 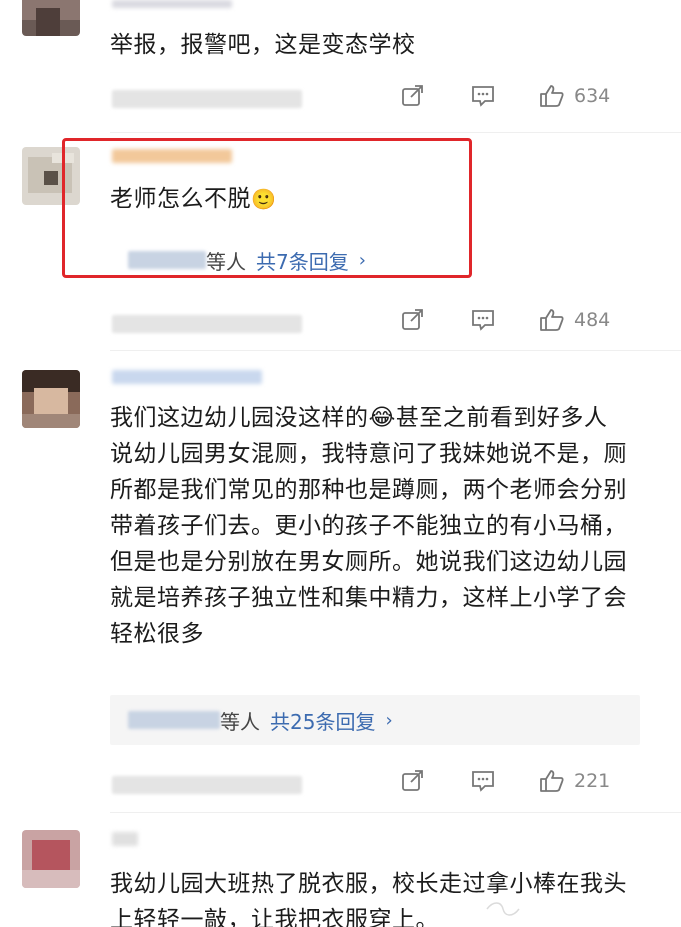 I want to click on comment-text: 举报，报警吧，这是变态学校, so click(x=263, y=45).